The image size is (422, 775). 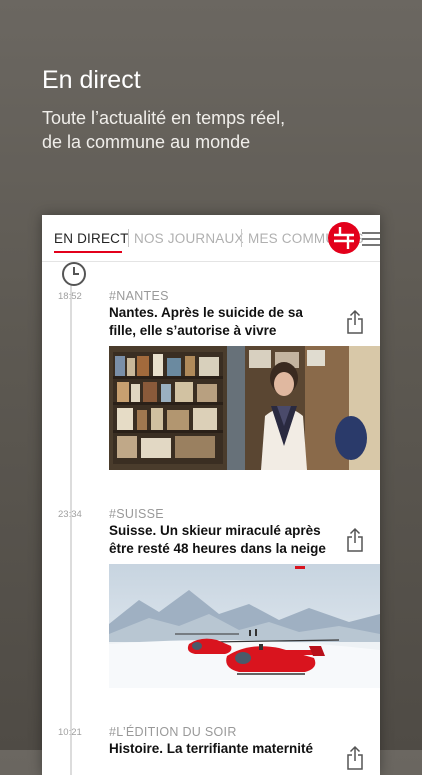 What do you see at coordinates (136, 514) in the screenshot?
I see `article-tag: #SUISSE` at bounding box center [136, 514].